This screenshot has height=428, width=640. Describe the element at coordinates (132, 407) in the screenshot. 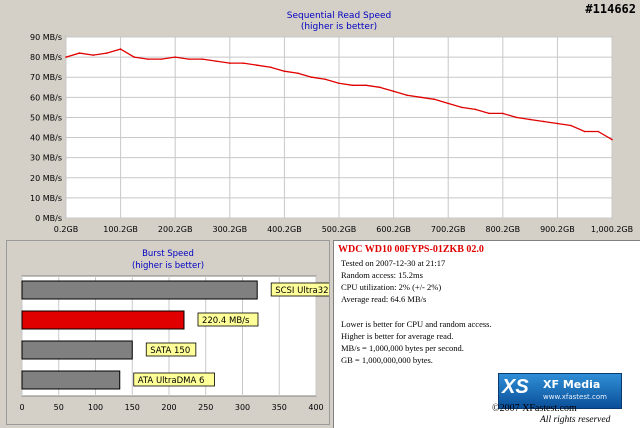

I see `burst-x-tick-label: 150` at that location.